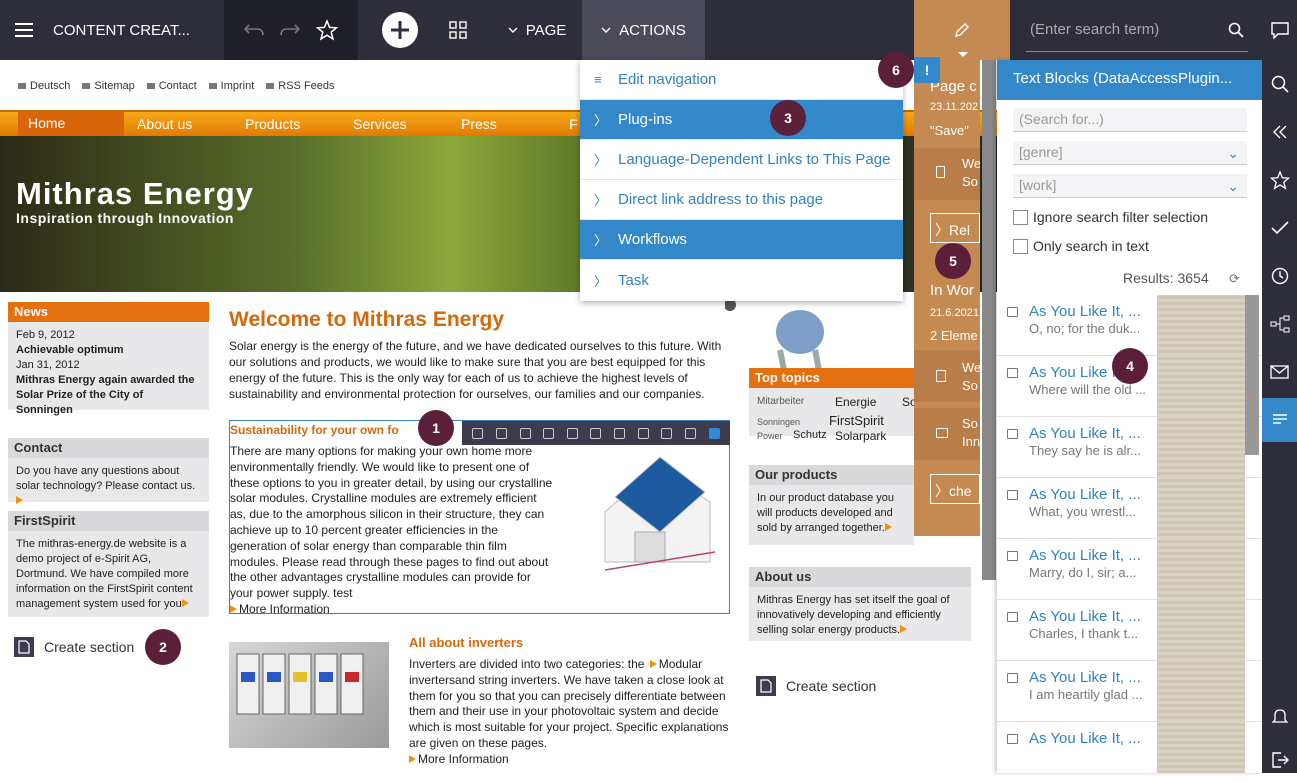 The width and height of the screenshot is (1297, 782). What do you see at coordinates (989, 320) in the screenshot?
I see `workflow-scrollbar` at bounding box center [989, 320].